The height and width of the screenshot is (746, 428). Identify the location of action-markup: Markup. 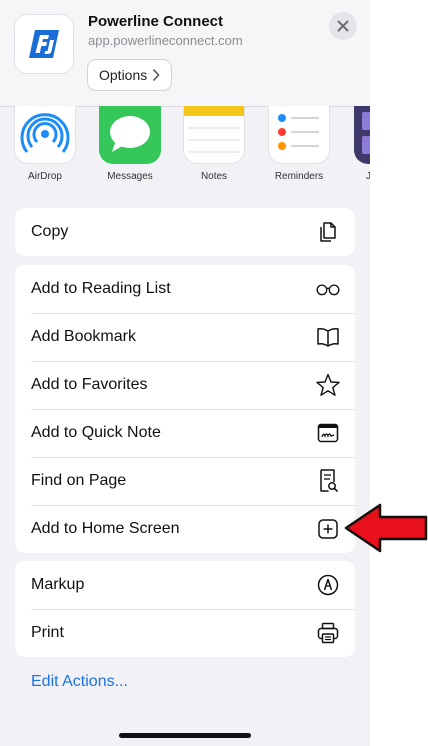
(185, 585).